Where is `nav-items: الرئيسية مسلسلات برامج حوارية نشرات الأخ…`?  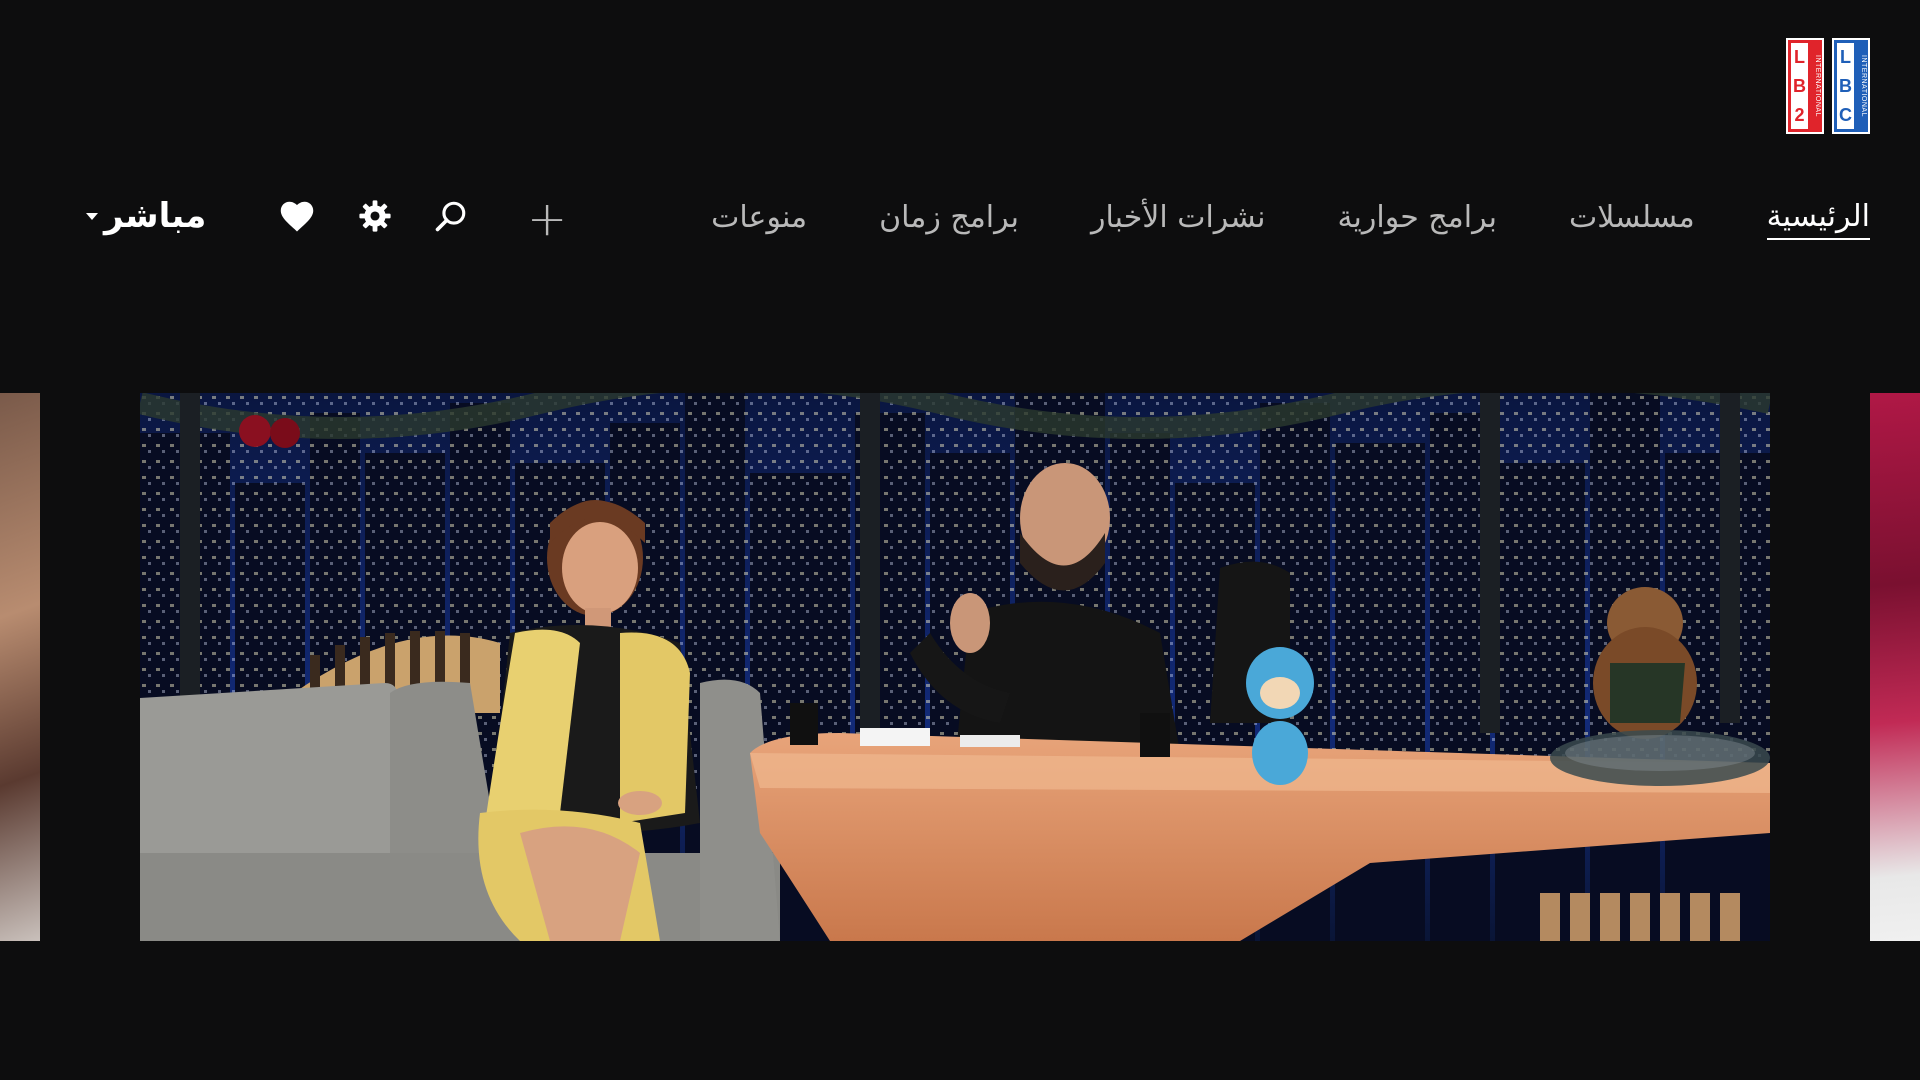
nav-items: الرئيسية مسلسلات برامج حوارية نشرات الأخ… is located at coordinates (1198, 219).